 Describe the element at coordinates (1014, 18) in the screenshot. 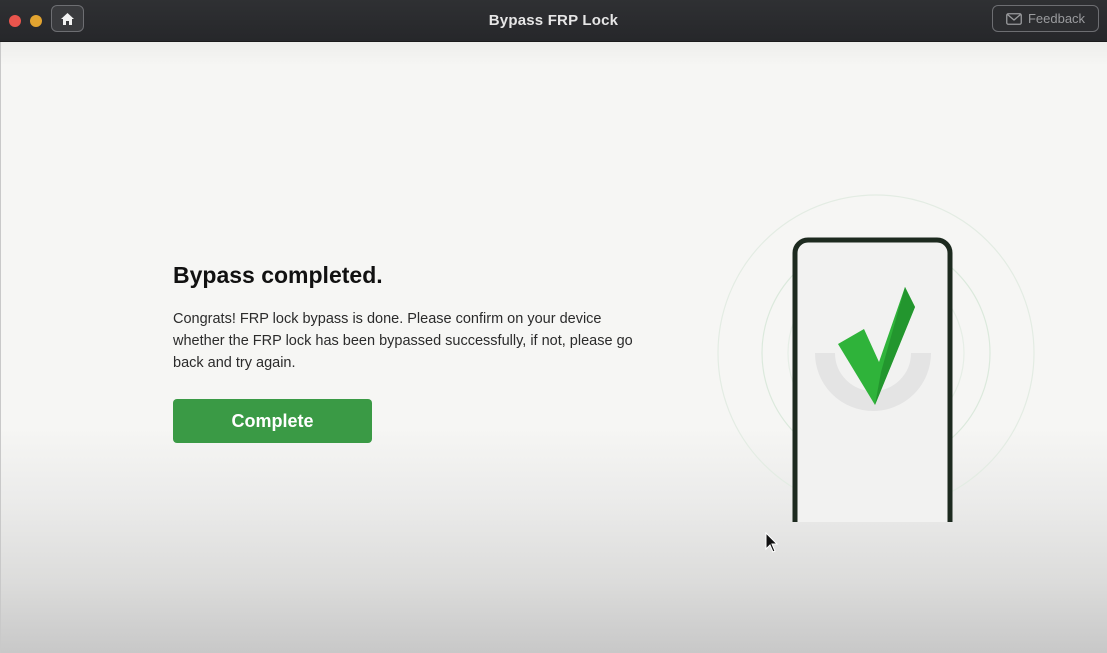

I see `mail-icon` at that location.